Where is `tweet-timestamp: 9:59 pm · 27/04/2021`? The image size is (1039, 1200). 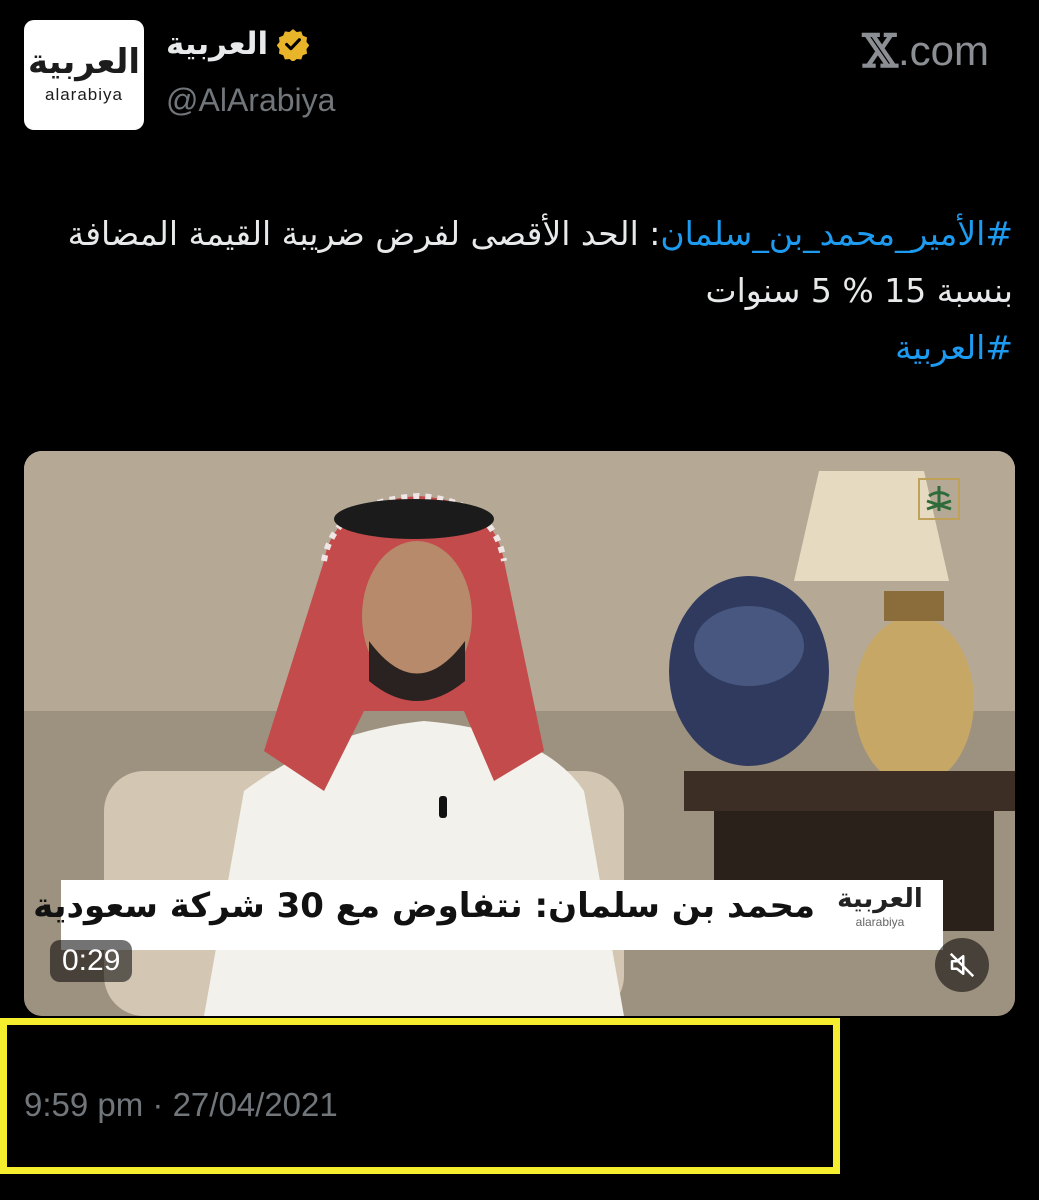 tweet-timestamp: 9:59 pm · 27/04/2021 is located at coordinates (181, 1105).